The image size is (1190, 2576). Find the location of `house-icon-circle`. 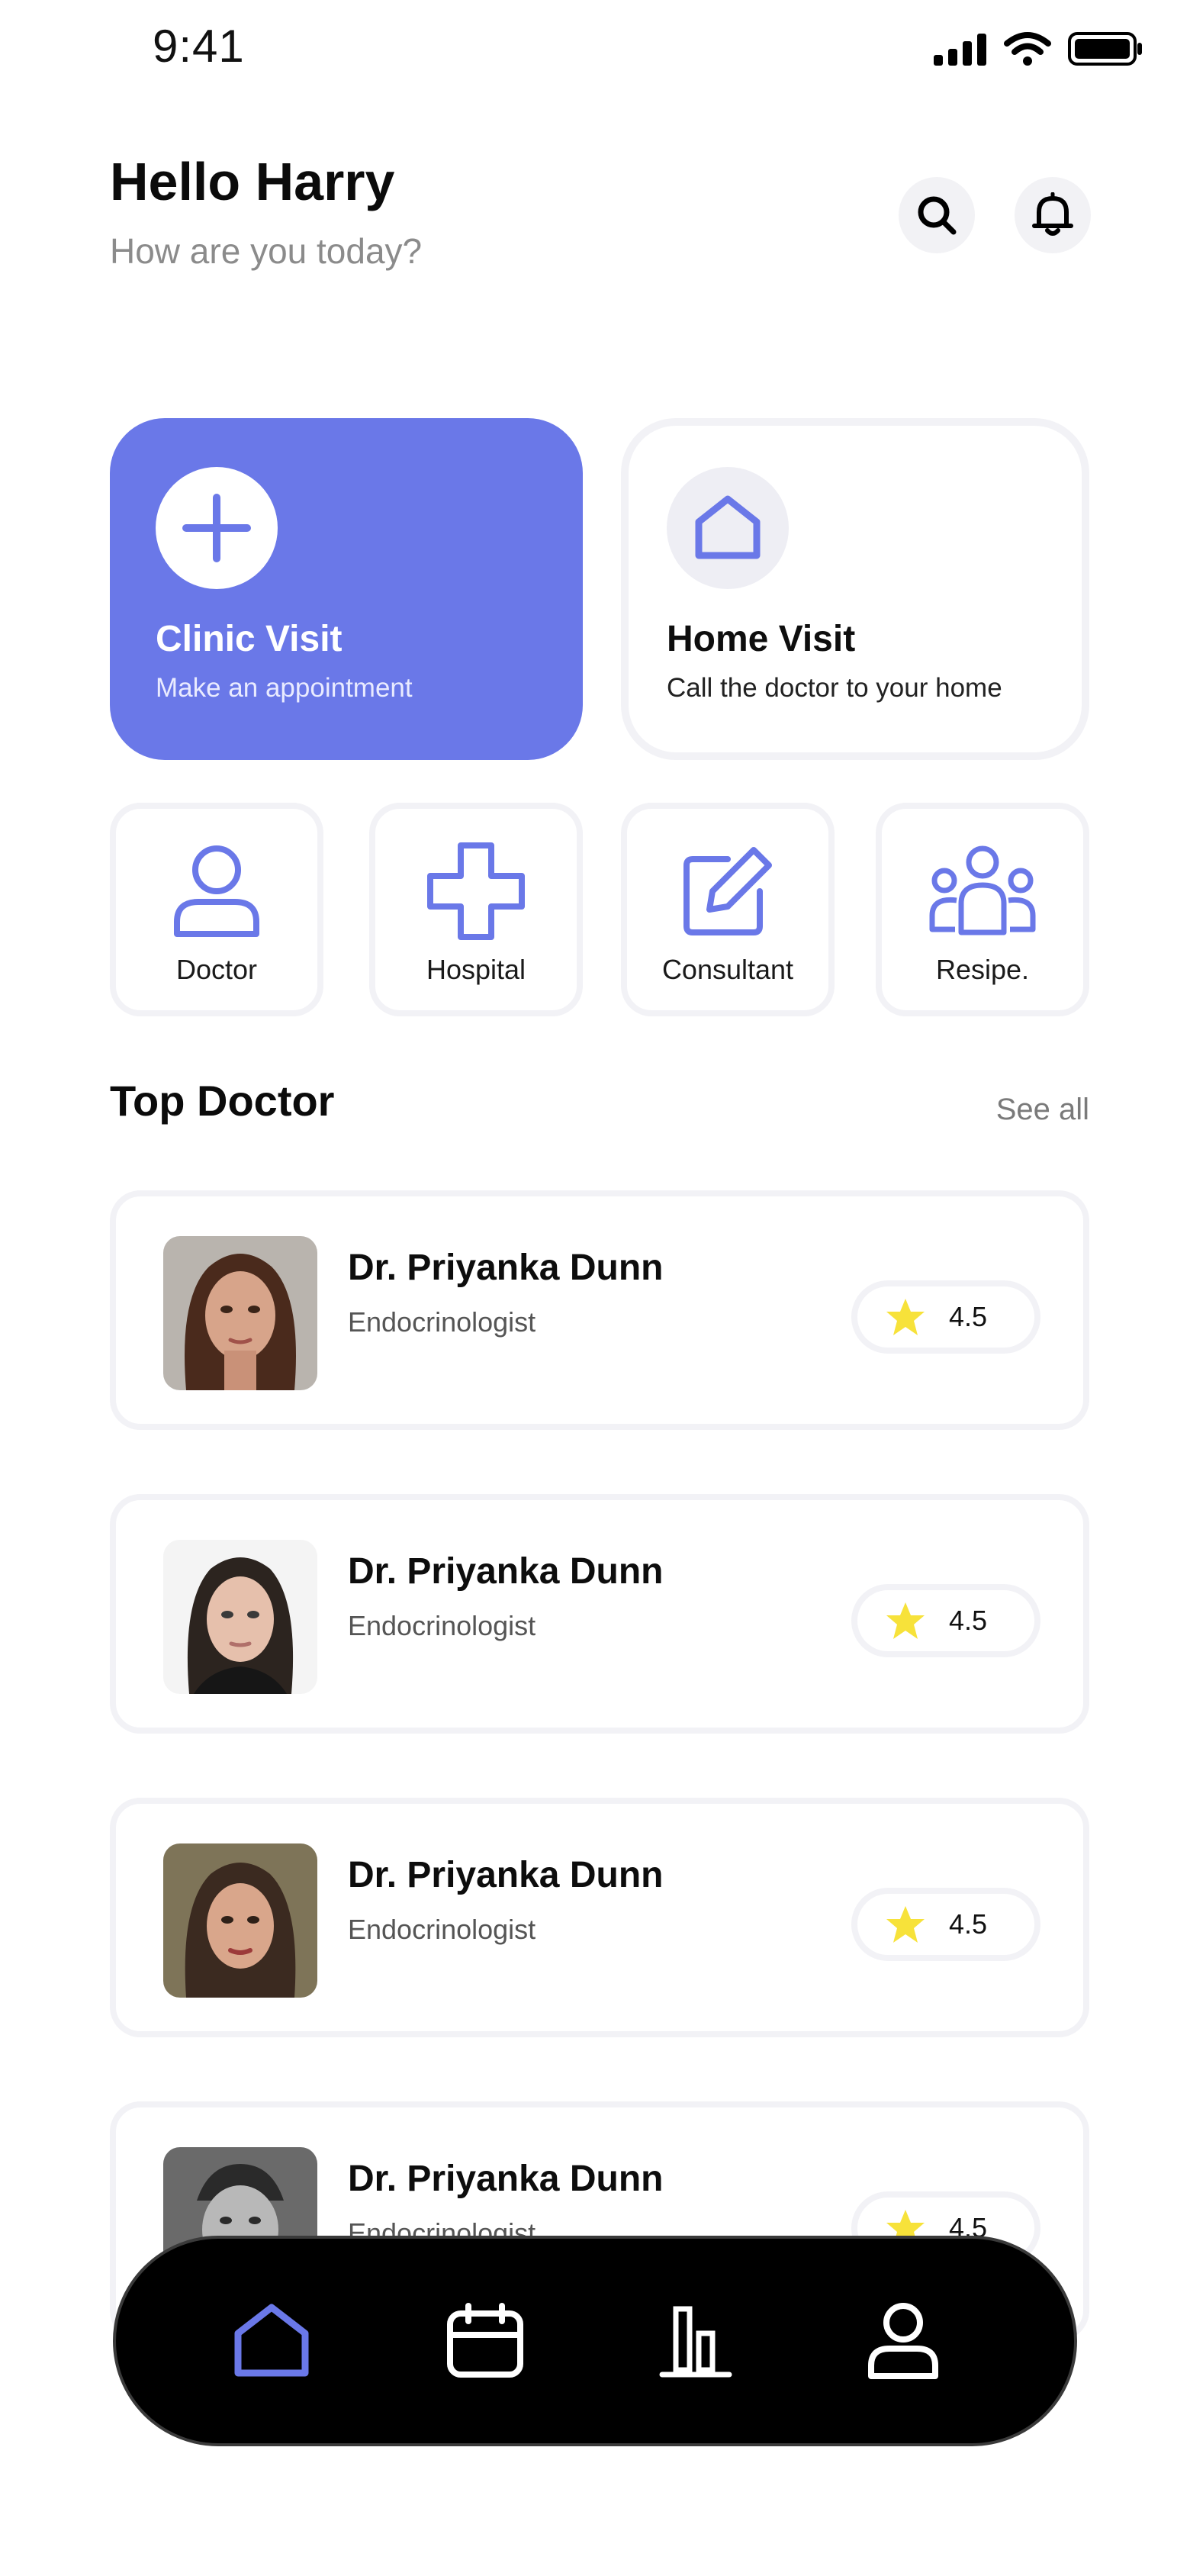

house-icon-circle is located at coordinates (728, 528).